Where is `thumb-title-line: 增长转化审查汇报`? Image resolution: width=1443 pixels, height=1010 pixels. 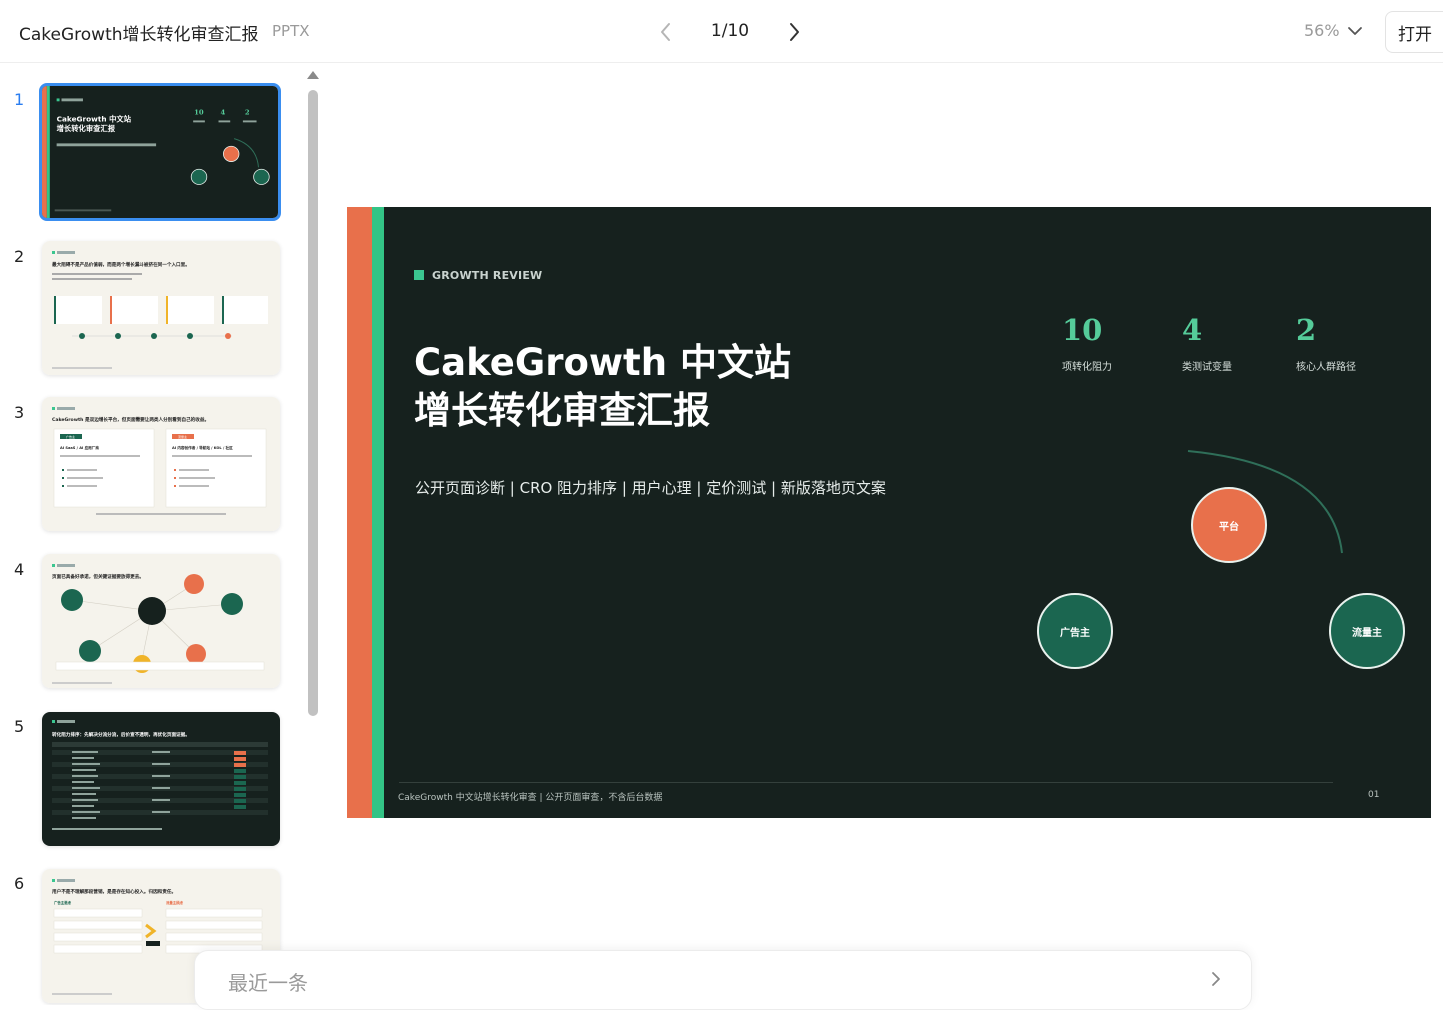
thumb-title-line: 增长转化审查汇报 is located at coordinates (86, 128).